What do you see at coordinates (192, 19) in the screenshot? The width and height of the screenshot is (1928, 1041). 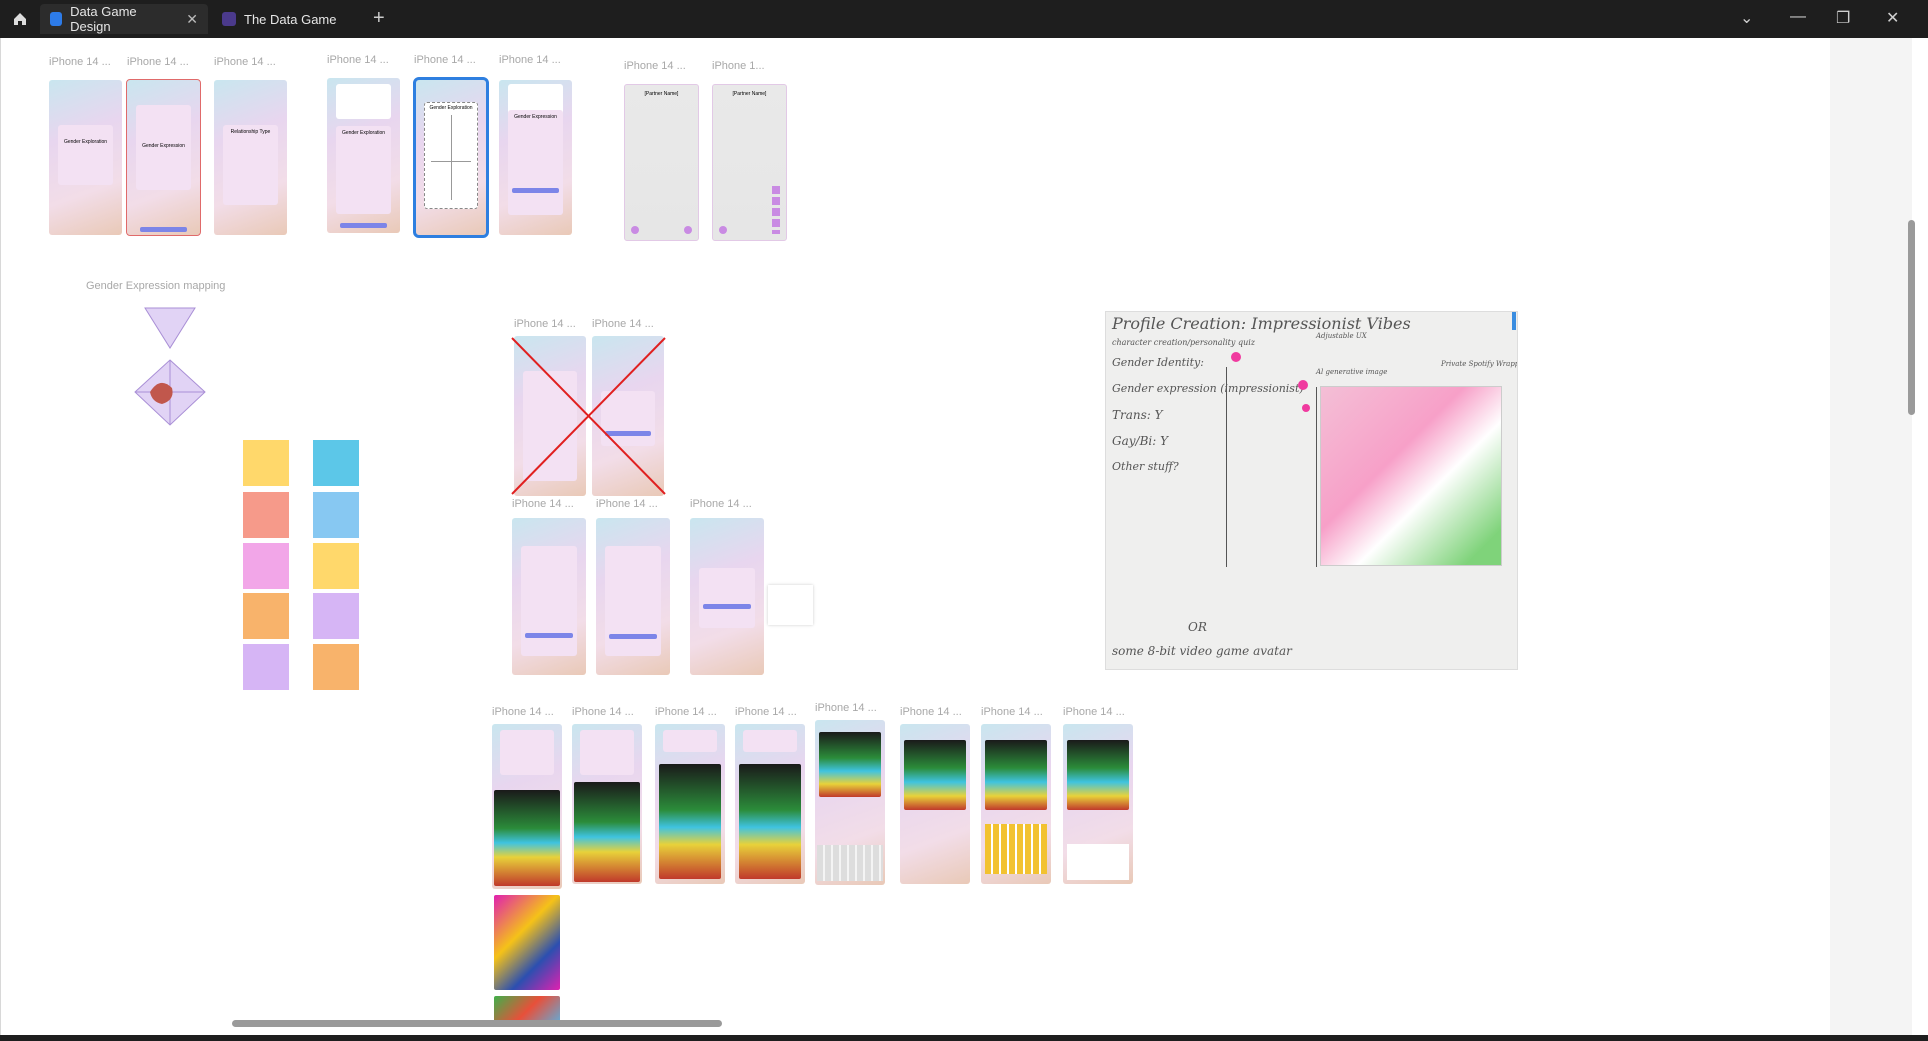 I see `close-icon: ✕` at bounding box center [192, 19].